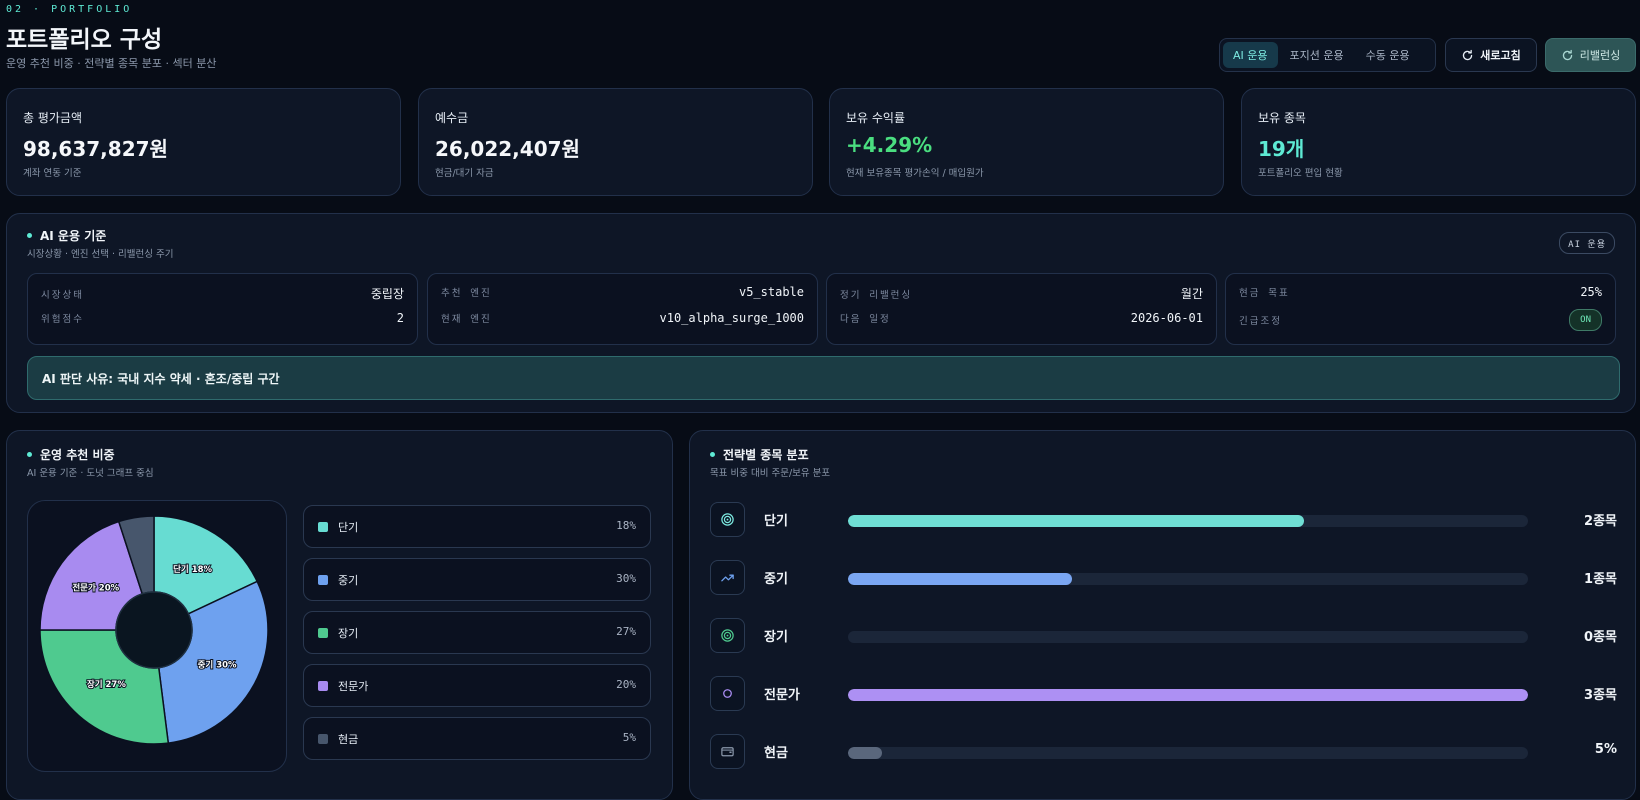  What do you see at coordinates (1300, 173) in the screenshot?
I see `kpi-note: 포트폴리오 편입 현황` at bounding box center [1300, 173].